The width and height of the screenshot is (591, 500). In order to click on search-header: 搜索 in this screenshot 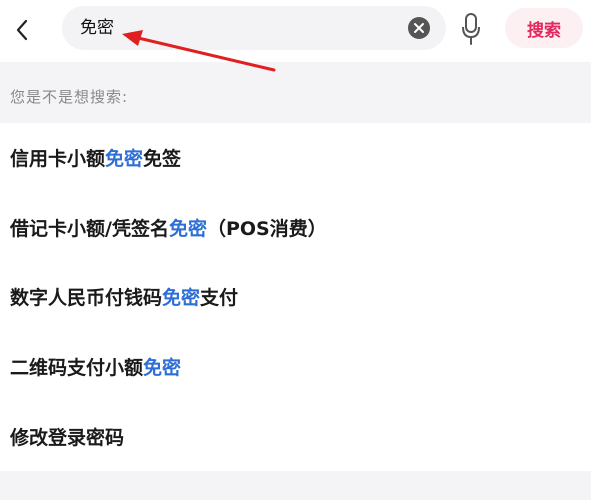, I will do `click(295, 31)`.